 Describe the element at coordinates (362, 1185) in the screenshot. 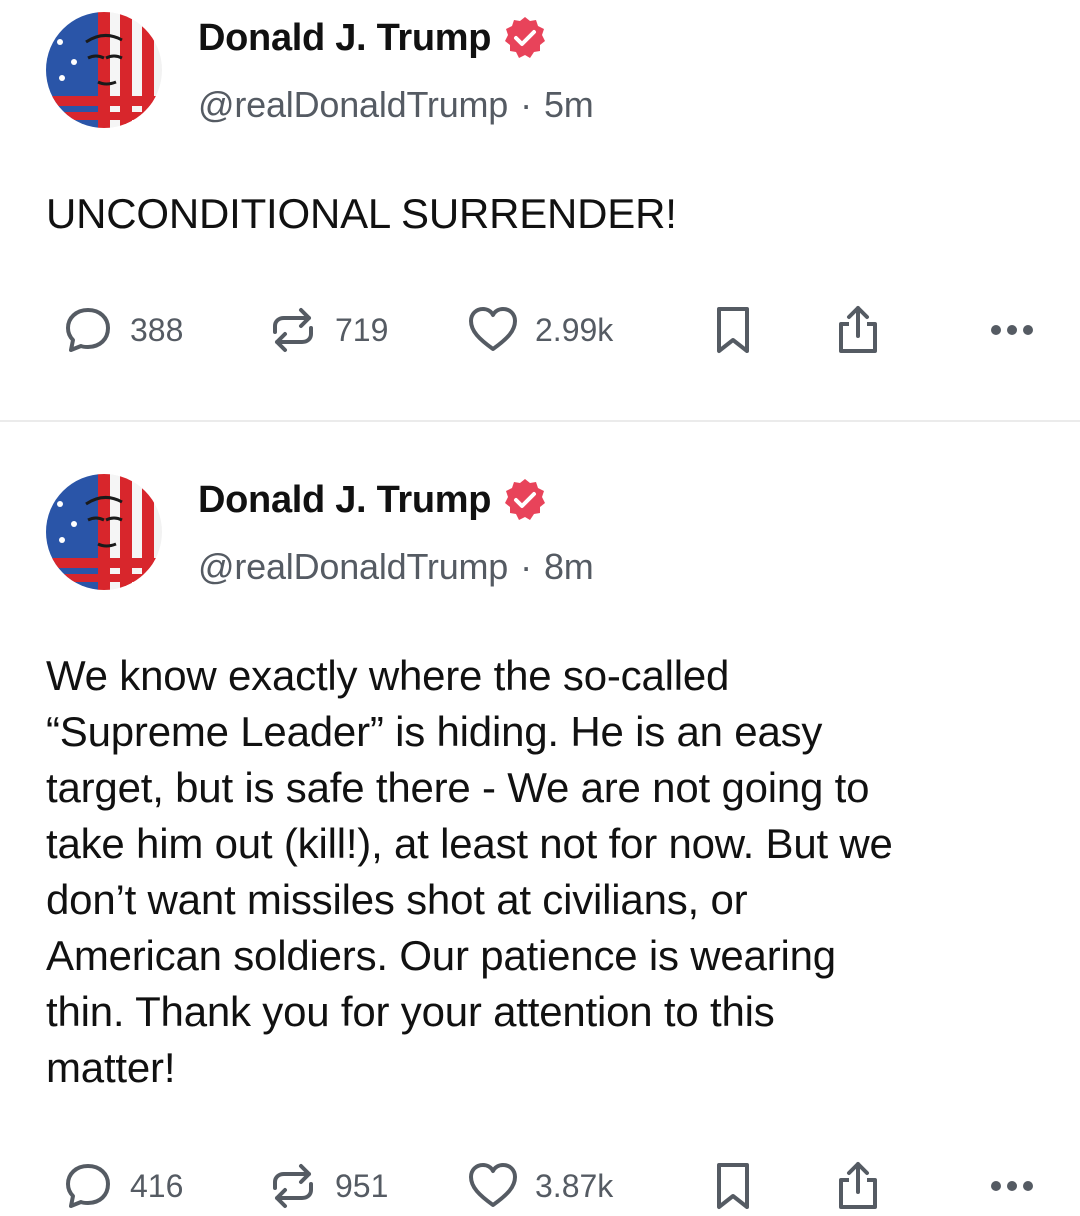

I see `retruth-count: 951` at that location.